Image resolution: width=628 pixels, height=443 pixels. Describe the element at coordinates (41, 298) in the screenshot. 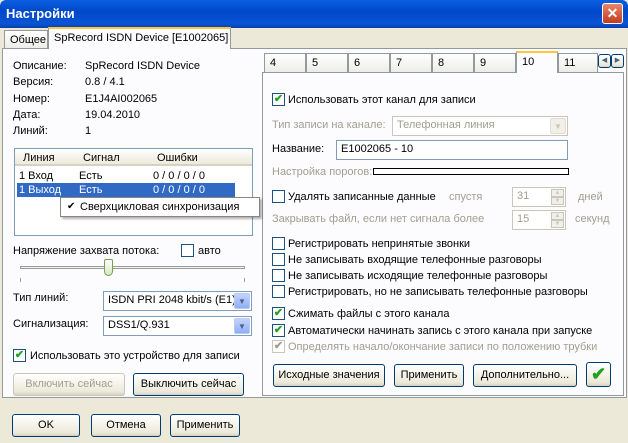

I see `line-type-label: Тип линий:` at that location.